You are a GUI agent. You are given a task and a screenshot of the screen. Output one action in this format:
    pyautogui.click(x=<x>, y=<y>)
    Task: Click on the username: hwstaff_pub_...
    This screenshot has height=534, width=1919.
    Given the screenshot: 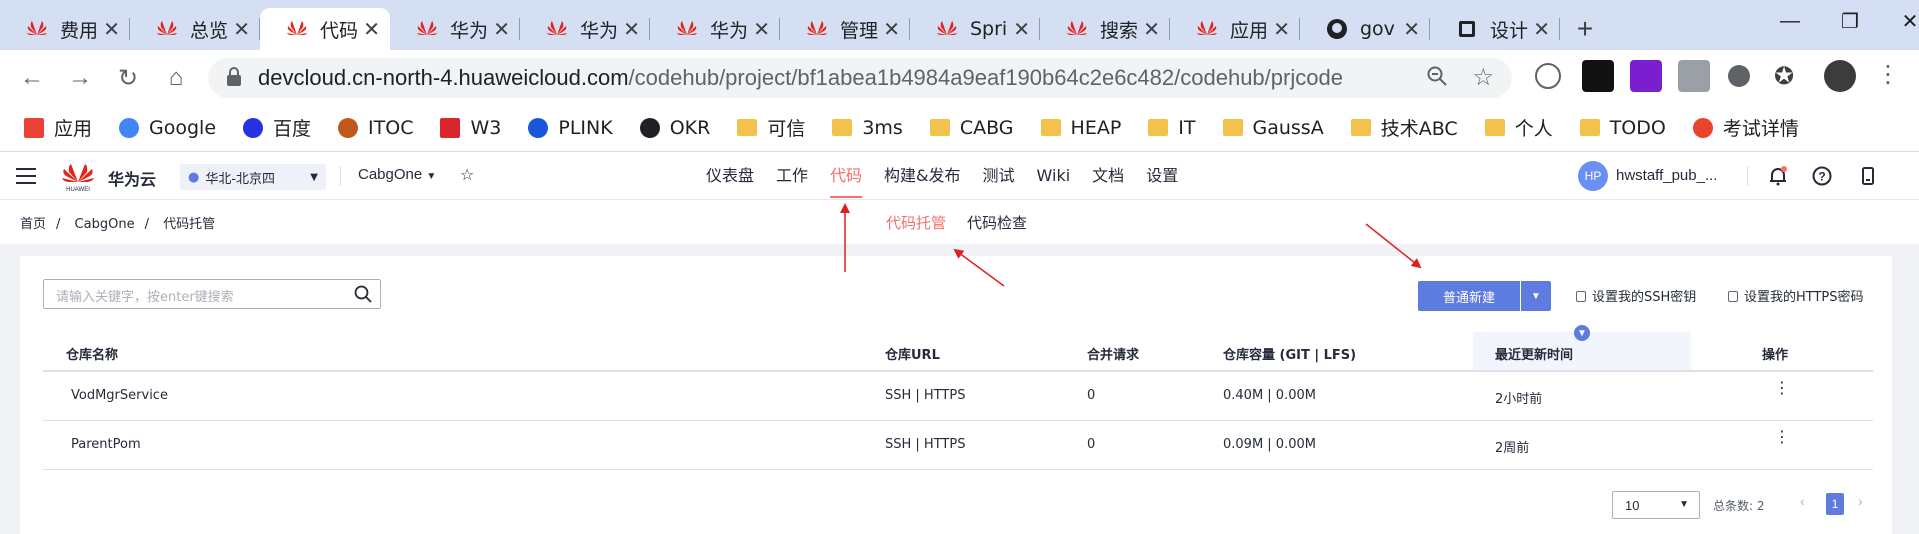 What is the action you would take?
    pyautogui.click(x=1666, y=175)
    